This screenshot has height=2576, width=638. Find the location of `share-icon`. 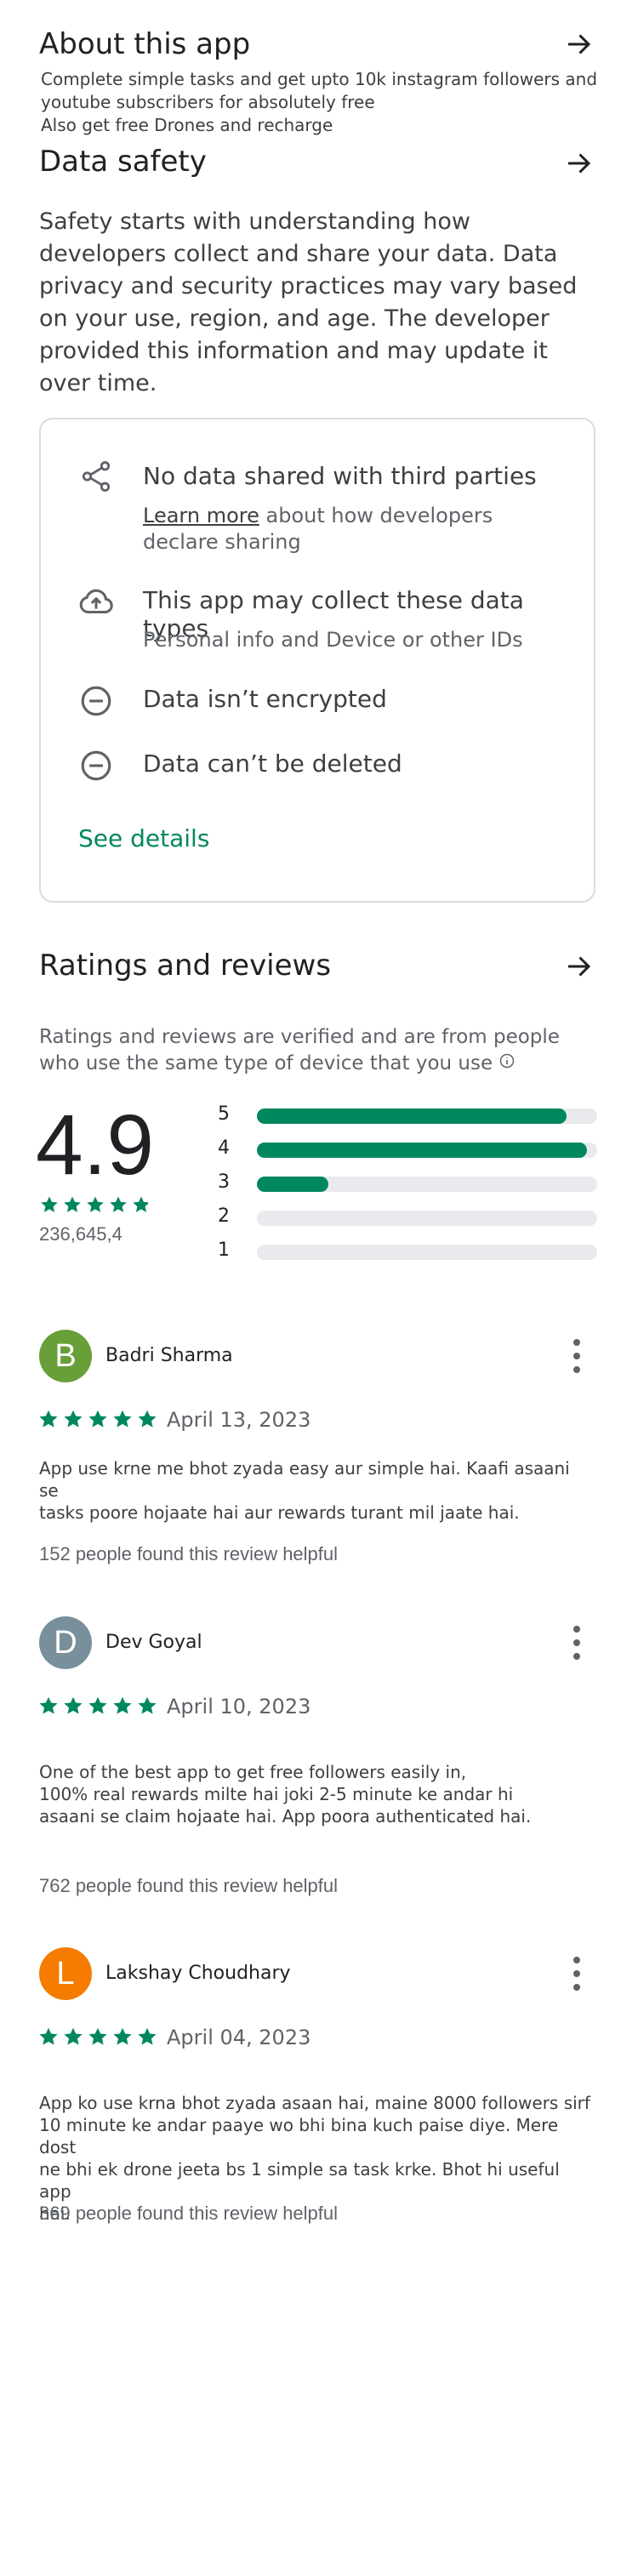

share-icon is located at coordinates (96, 479).